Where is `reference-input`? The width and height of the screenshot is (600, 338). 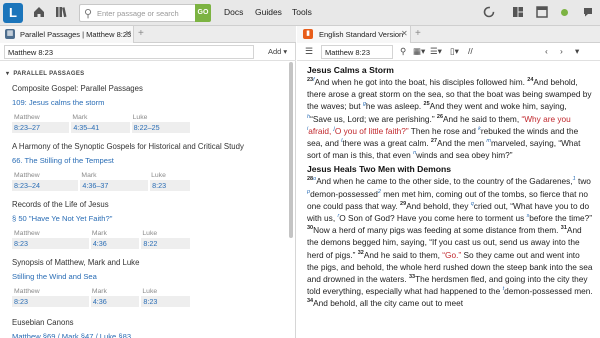 reference-input is located at coordinates (129, 52).